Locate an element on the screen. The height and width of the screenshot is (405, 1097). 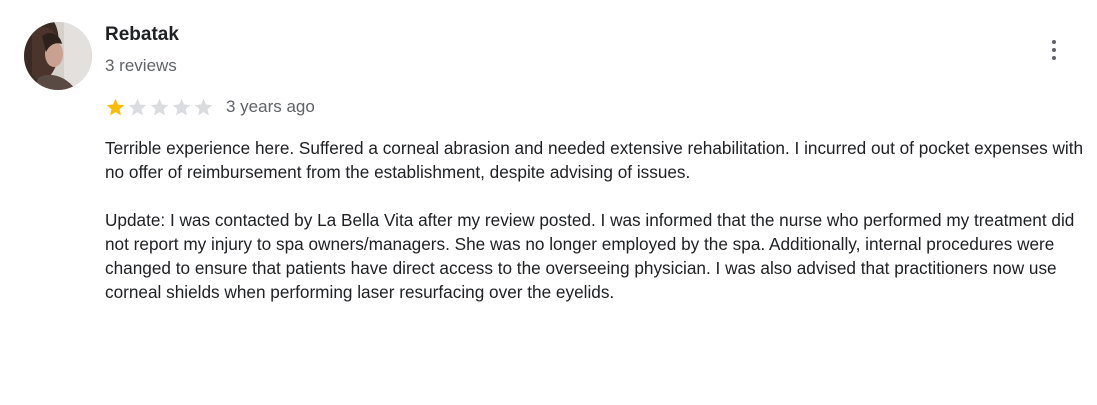
profile-photo-icon is located at coordinates (58, 56).